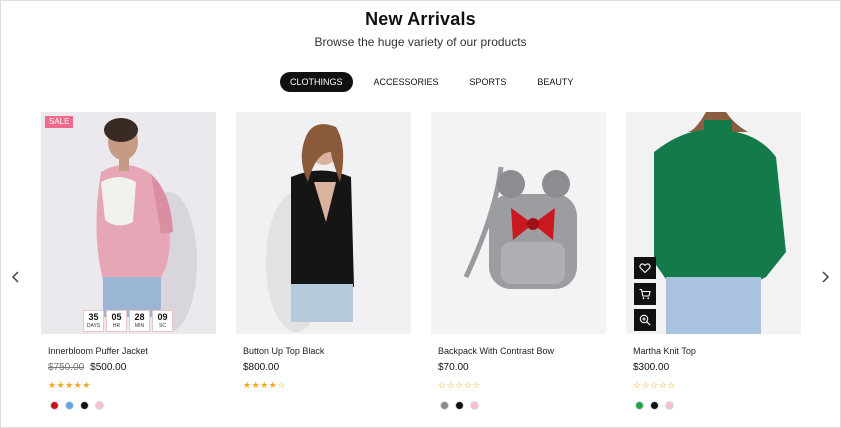 The width and height of the screenshot is (841, 428). What do you see at coordinates (645, 268) in the screenshot?
I see `heart-icon` at bounding box center [645, 268].